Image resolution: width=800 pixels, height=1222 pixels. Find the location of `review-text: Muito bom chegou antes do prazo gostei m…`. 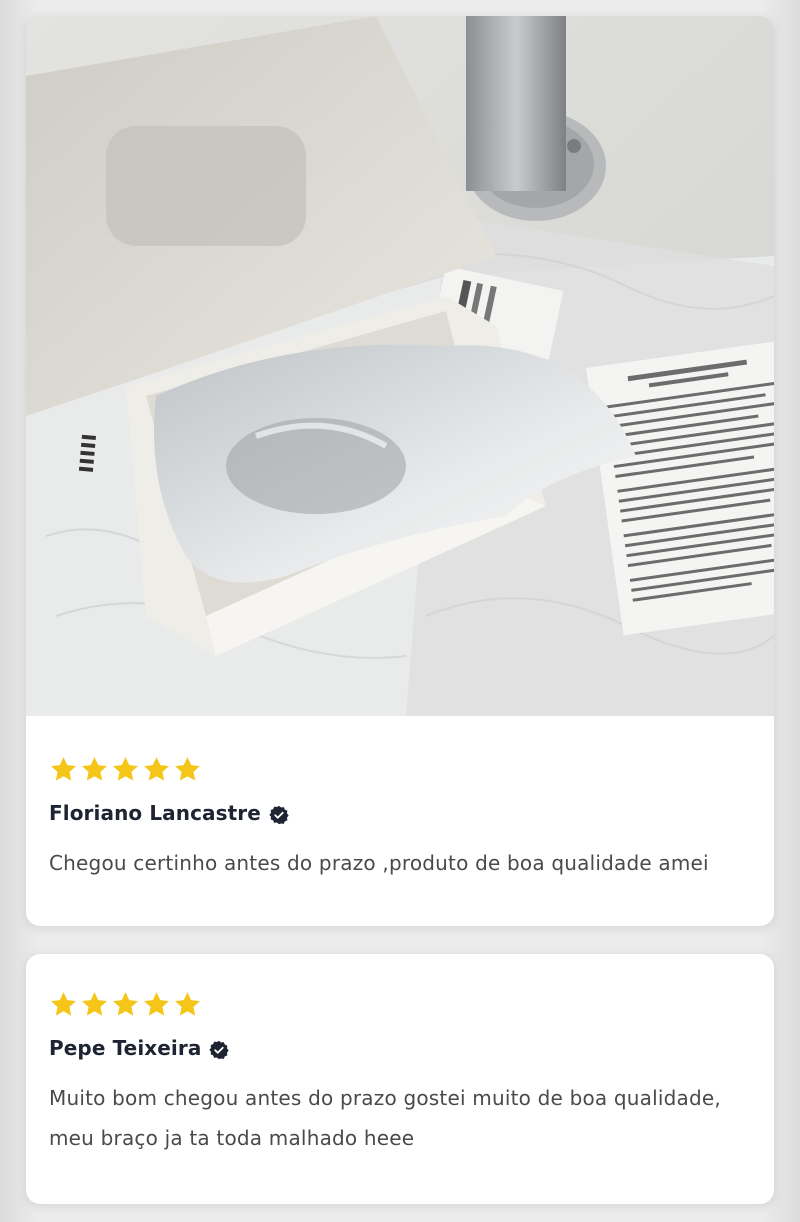

review-text: Muito bom chegou antes do prazo gostei m… is located at coordinates (385, 1118).